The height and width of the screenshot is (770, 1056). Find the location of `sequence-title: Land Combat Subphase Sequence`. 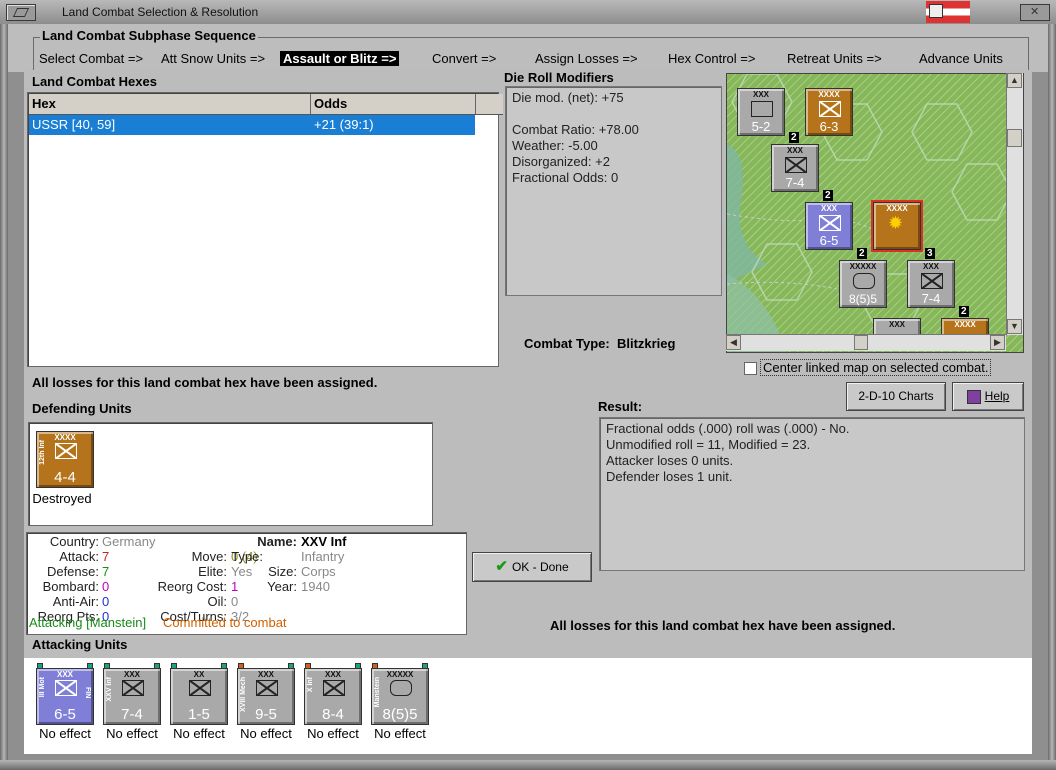

sequence-title: Land Combat Subphase Sequence is located at coordinates (149, 35).